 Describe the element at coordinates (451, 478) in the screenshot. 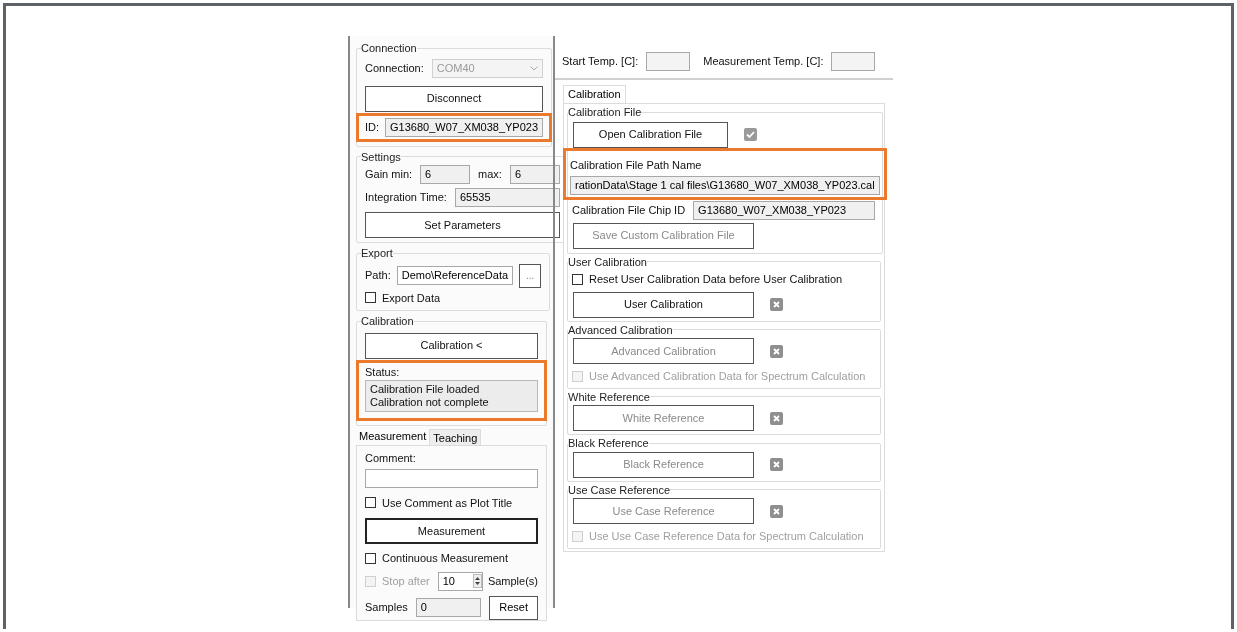

I see `comment-field` at that location.